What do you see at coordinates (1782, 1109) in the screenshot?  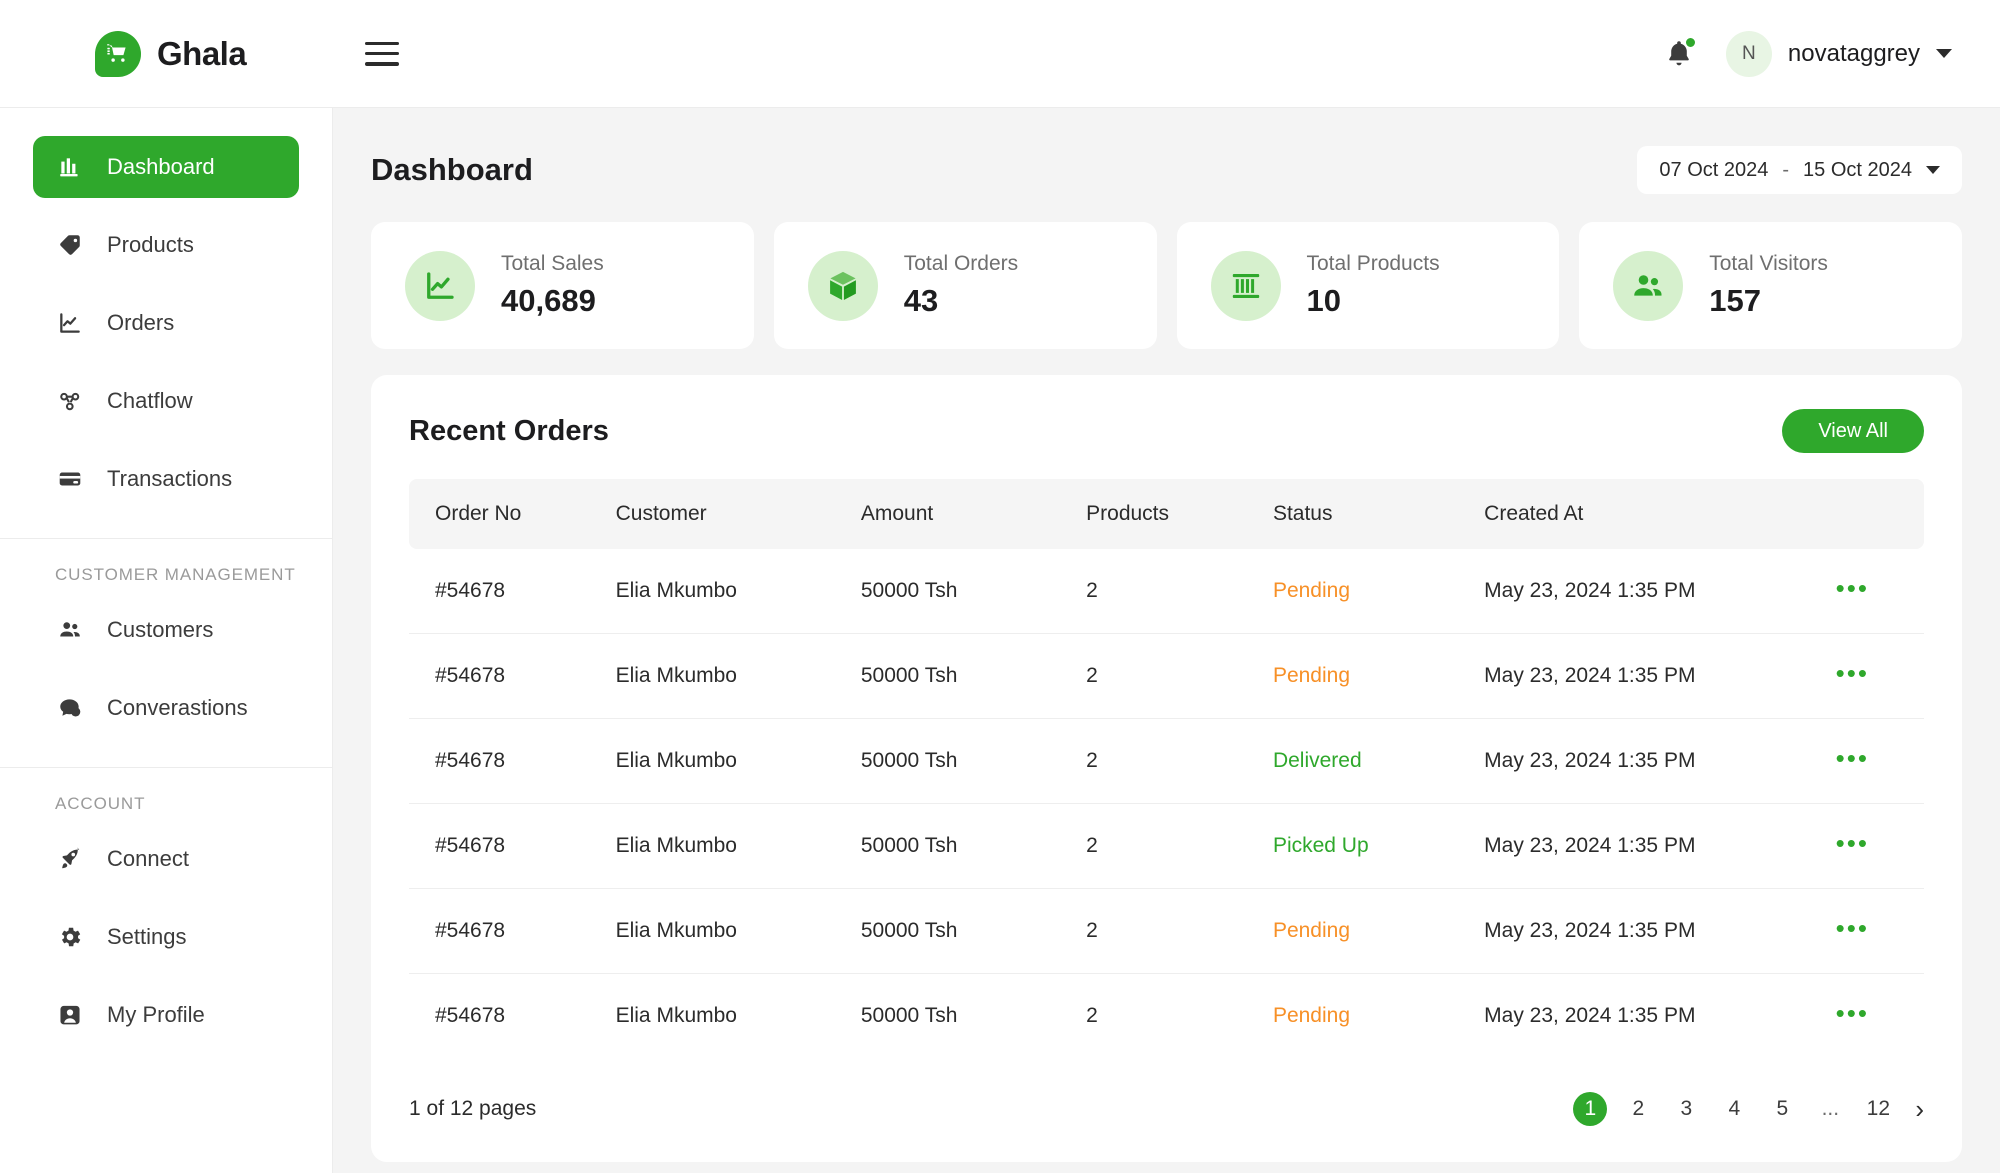 I see `page-button-5: 5` at bounding box center [1782, 1109].